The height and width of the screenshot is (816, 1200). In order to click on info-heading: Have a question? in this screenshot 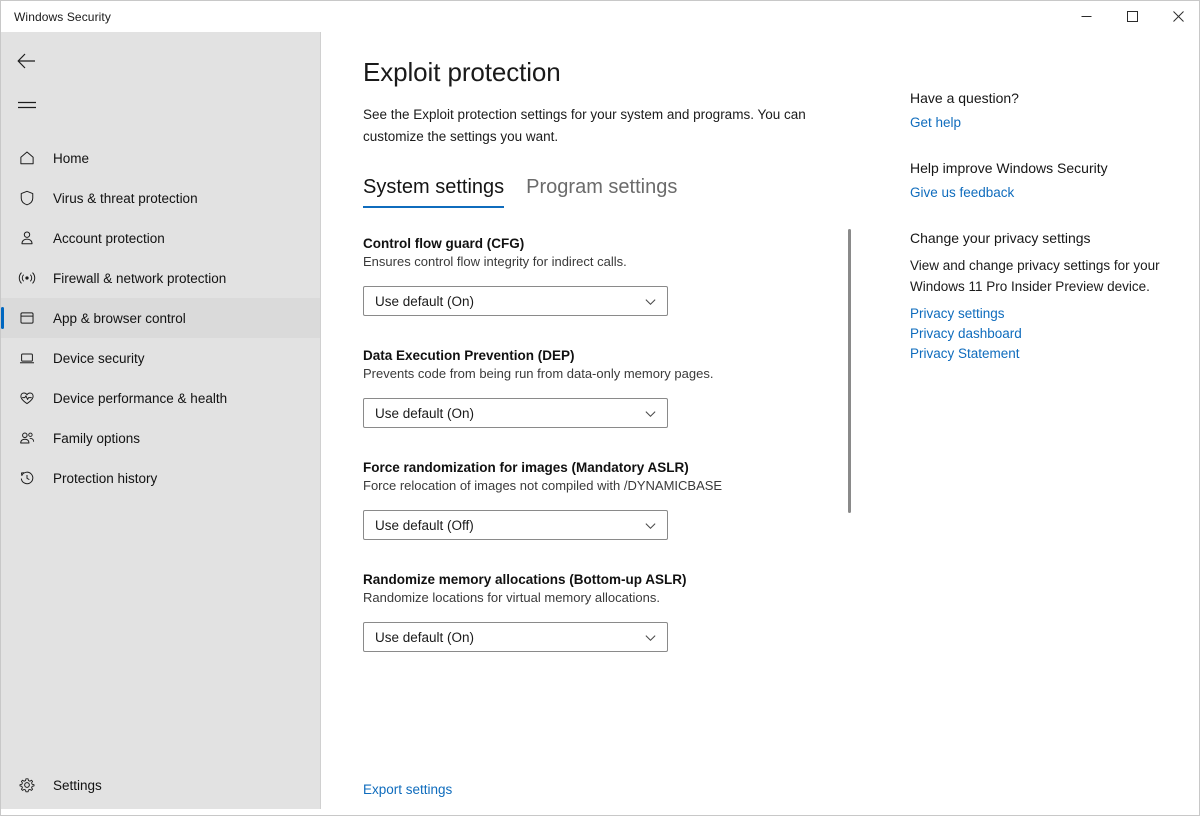, I will do `click(964, 98)`.